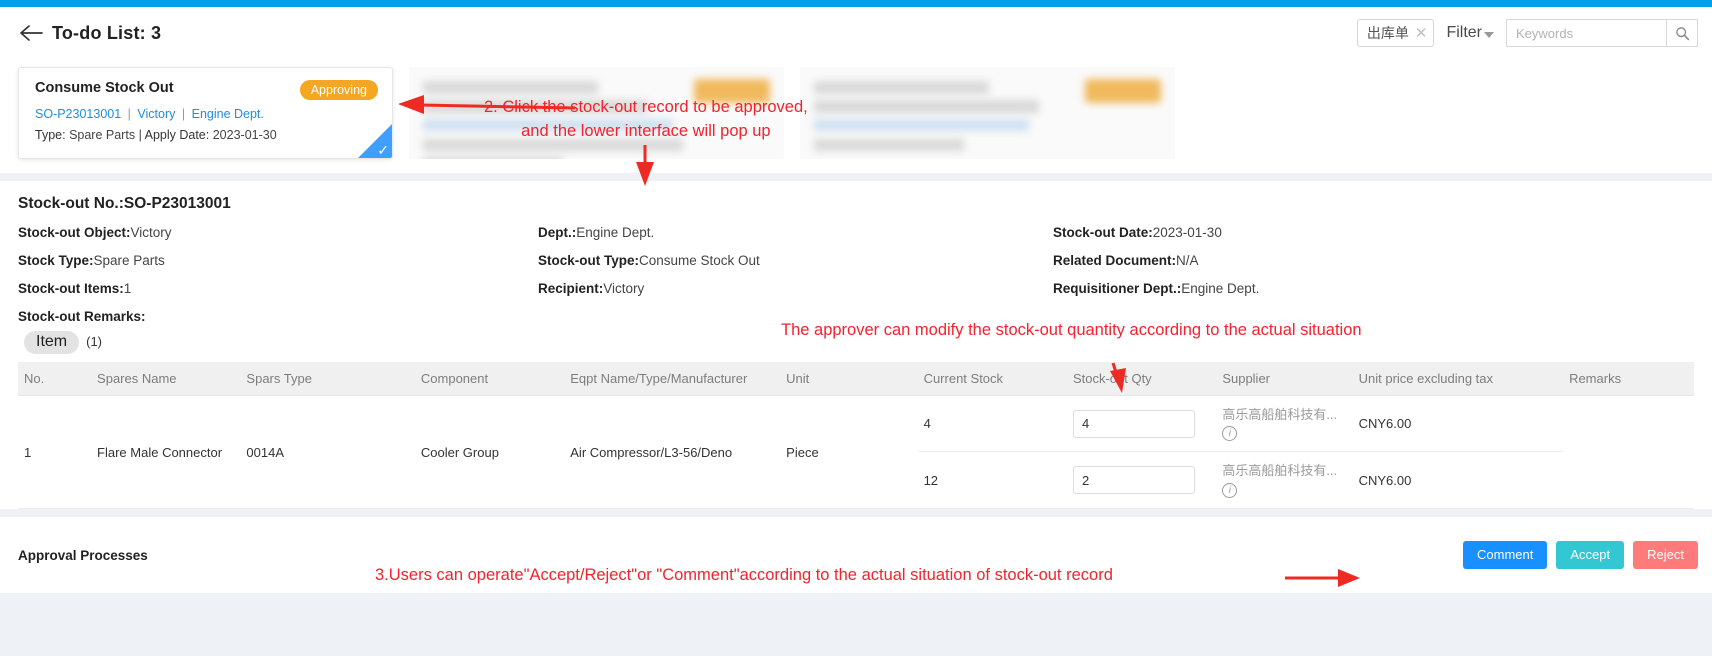 The image size is (1712, 656). Describe the element at coordinates (1187, 232) in the screenshot. I see `info-value: 2023-01-30` at that location.